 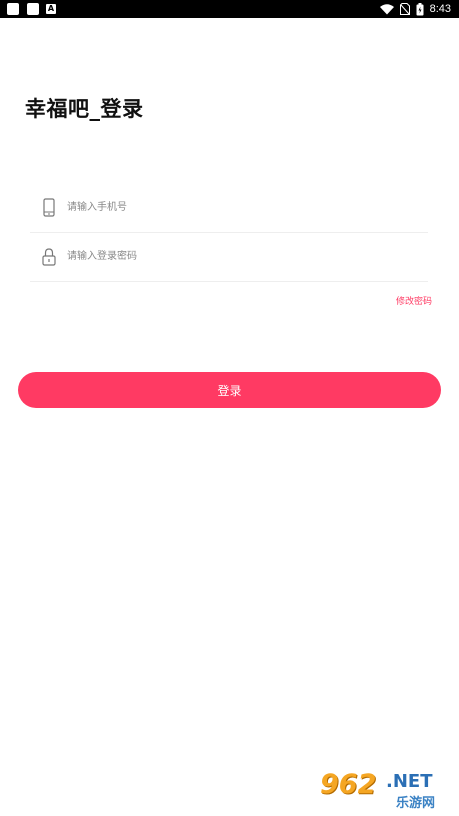 I want to click on watermark-number: 962, so click(x=348, y=784).